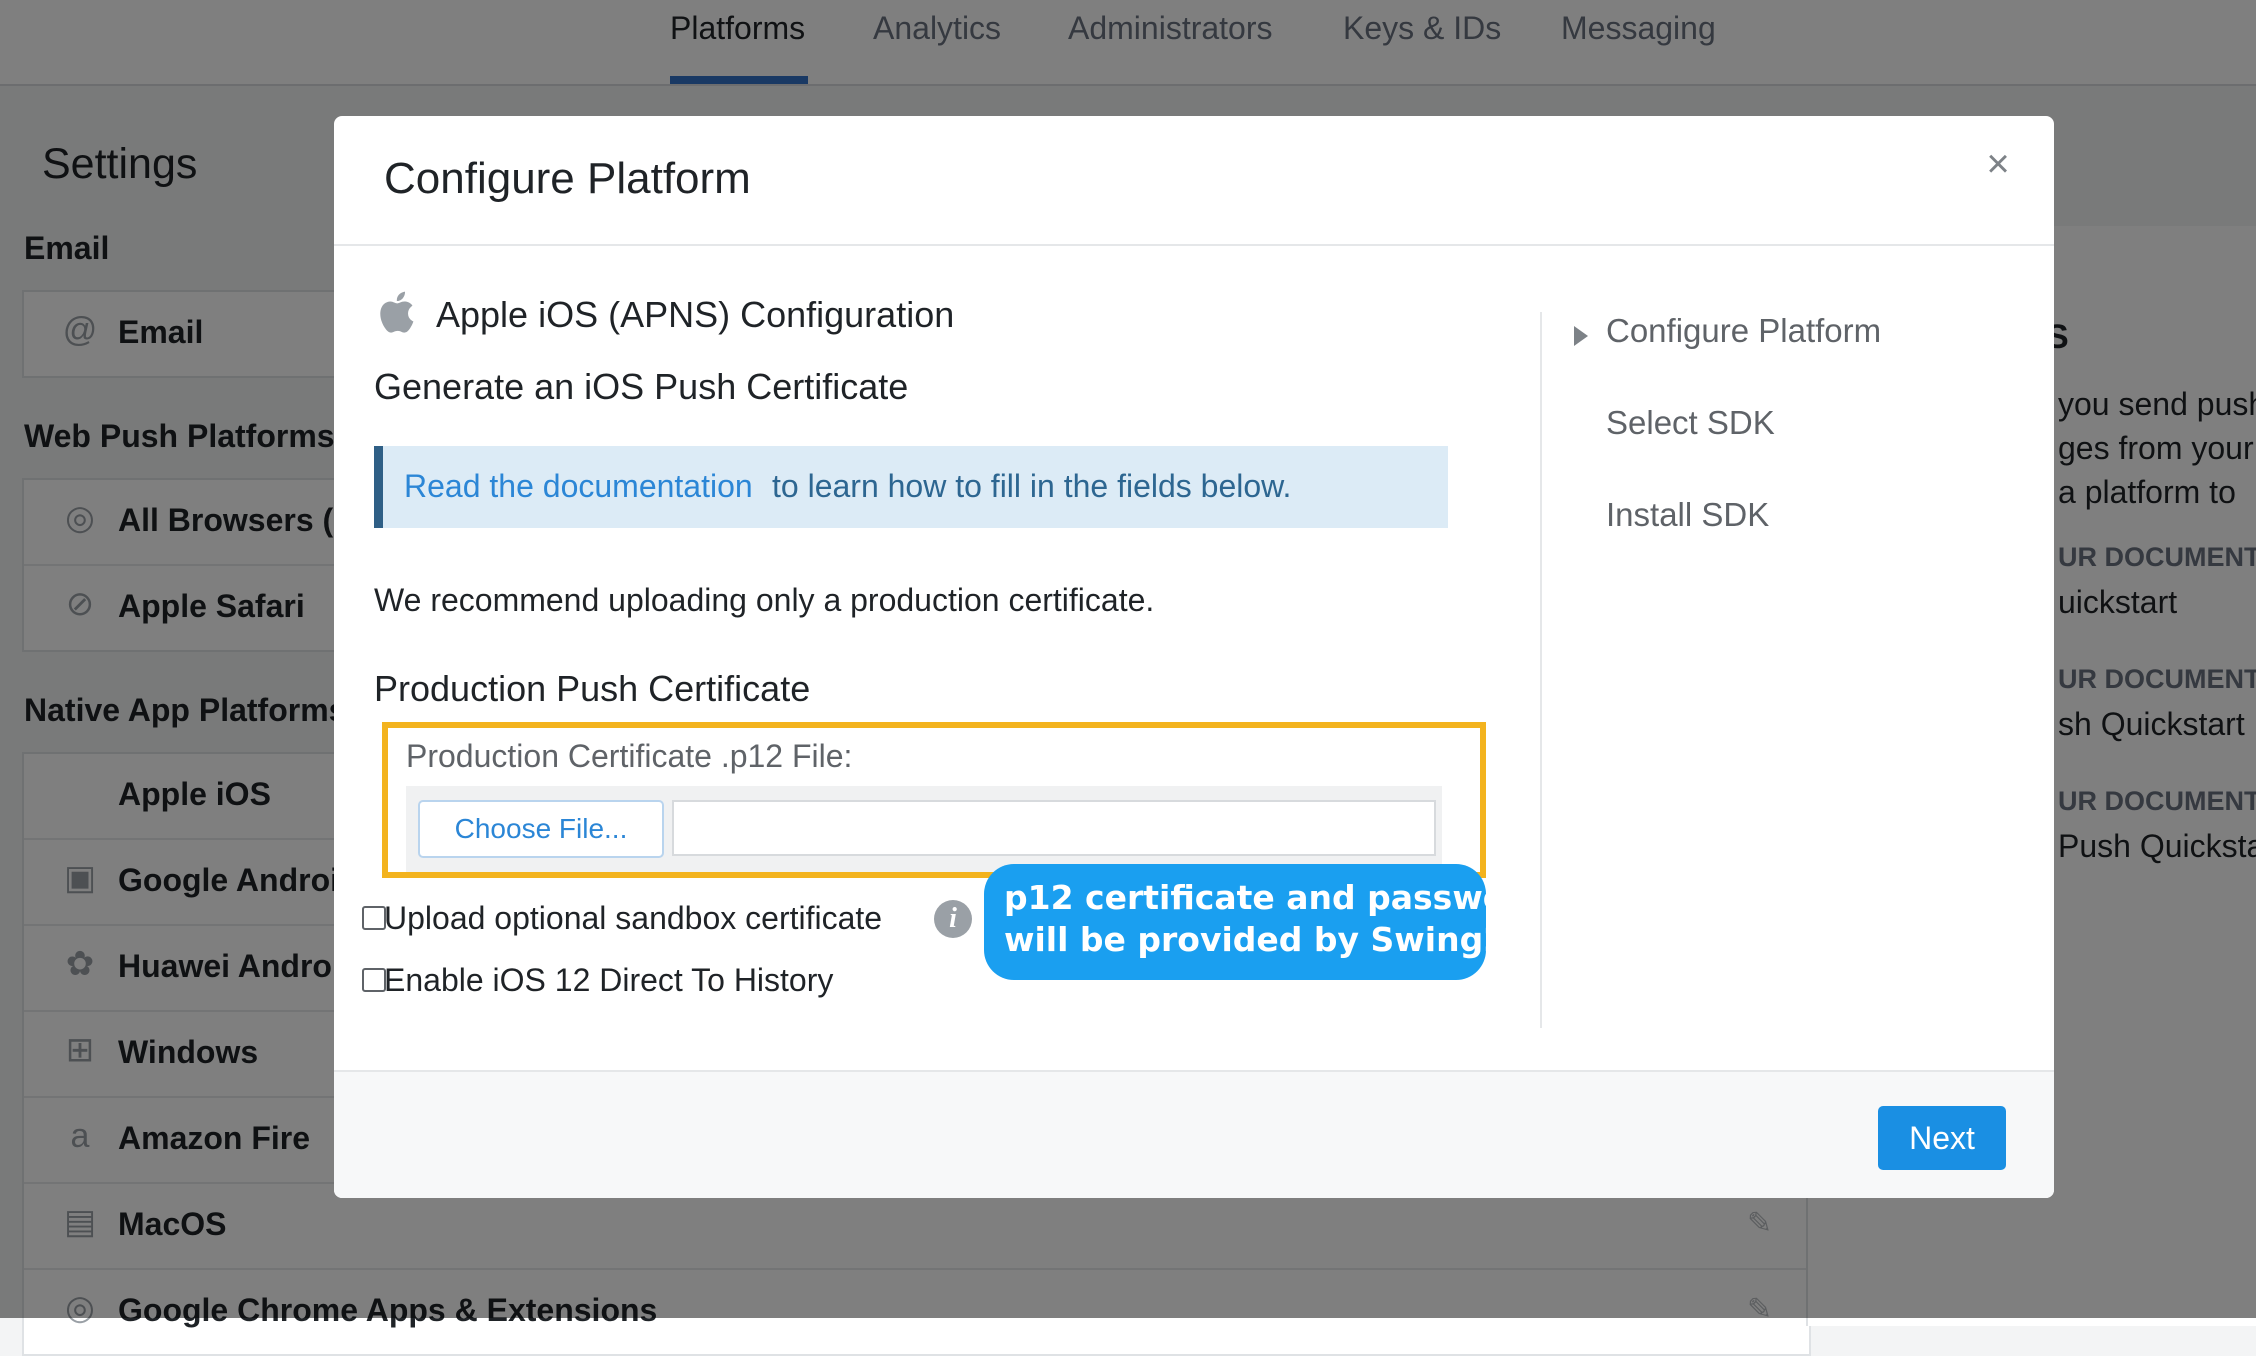  I want to click on next-button: Next, so click(1942, 1138).